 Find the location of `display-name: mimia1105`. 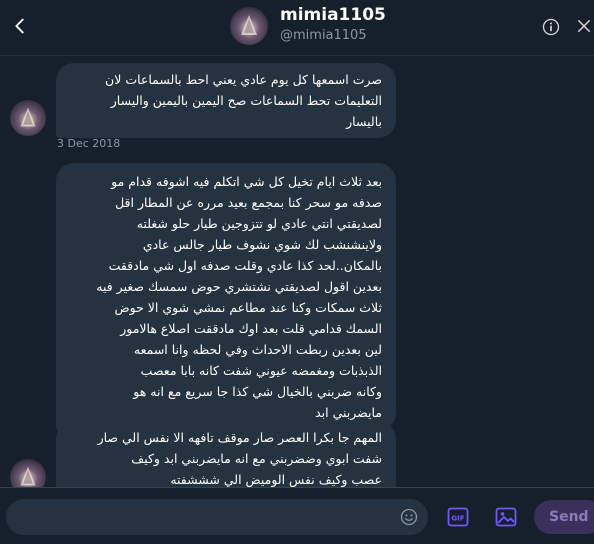

display-name: mimia1105 is located at coordinates (333, 15).